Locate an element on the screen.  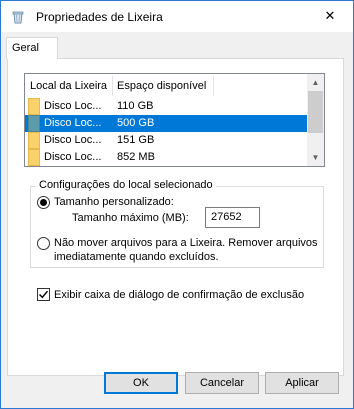
close-button: ✕ is located at coordinates (330, 16).